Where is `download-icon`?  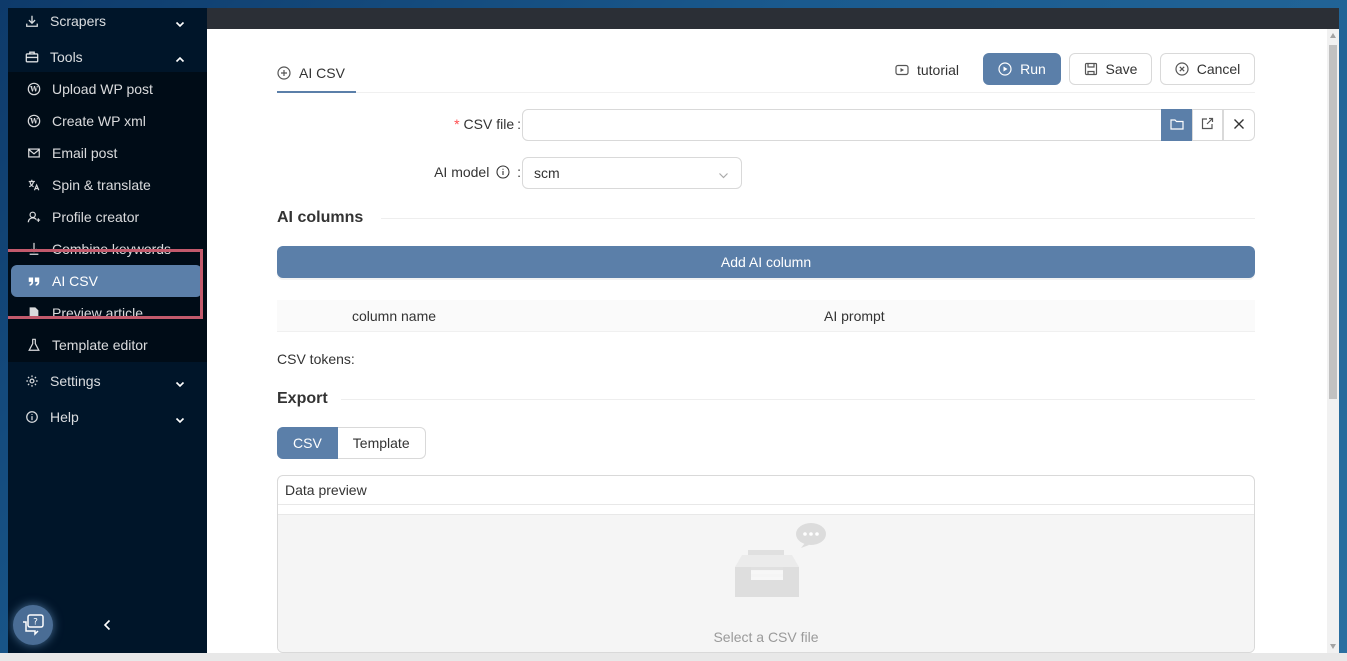 download-icon is located at coordinates (32, 21).